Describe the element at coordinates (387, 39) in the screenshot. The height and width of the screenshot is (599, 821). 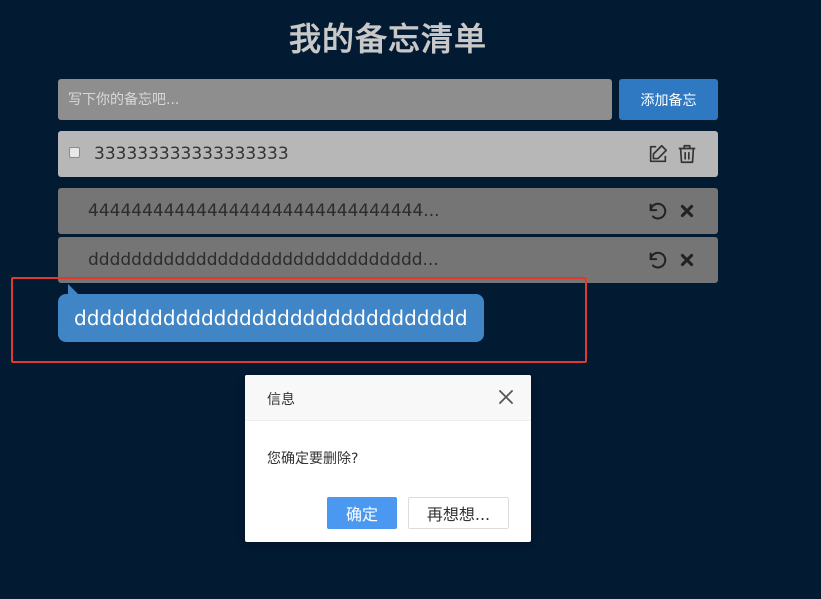
I see `page-title: 我的备忘清单` at that location.